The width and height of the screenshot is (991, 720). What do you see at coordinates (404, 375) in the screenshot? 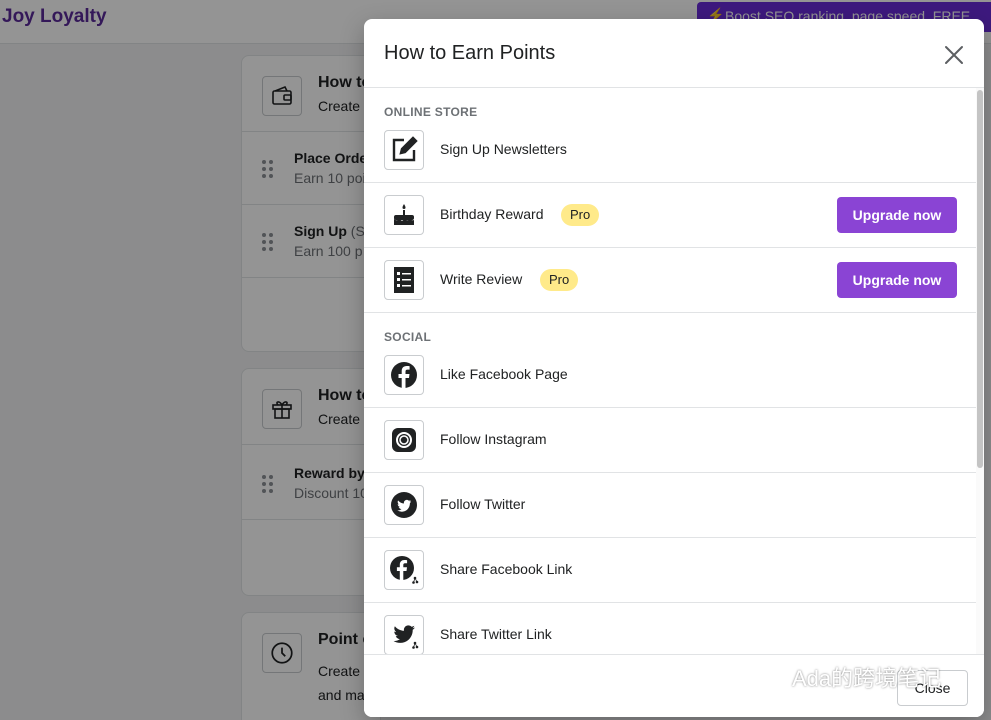
I see `facebook-icon` at bounding box center [404, 375].